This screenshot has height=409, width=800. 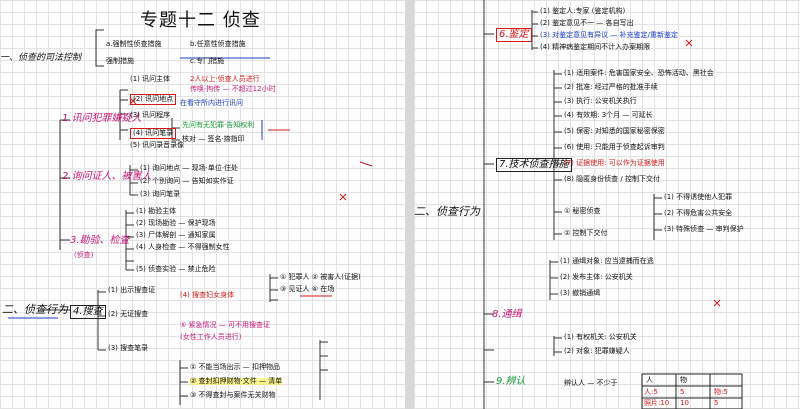 I want to click on s7-side-5: (3) 特殊侦查 — 审判保护, so click(x=704, y=229).